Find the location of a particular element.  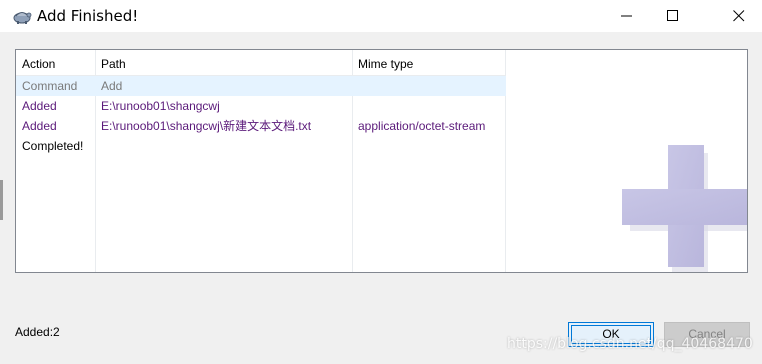

close-button is located at coordinates (739, 16).